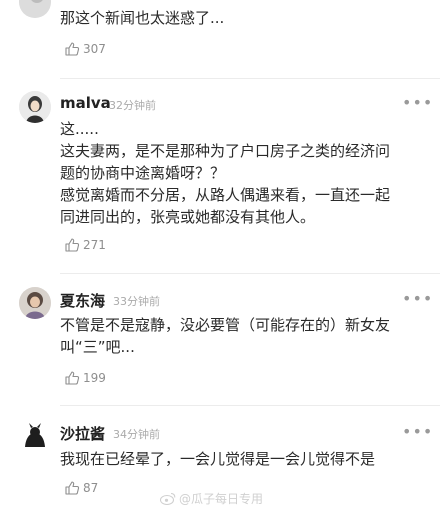 Image resolution: width=440 pixels, height=511 pixels. I want to click on timestamp: 32分钟前, so click(132, 105).